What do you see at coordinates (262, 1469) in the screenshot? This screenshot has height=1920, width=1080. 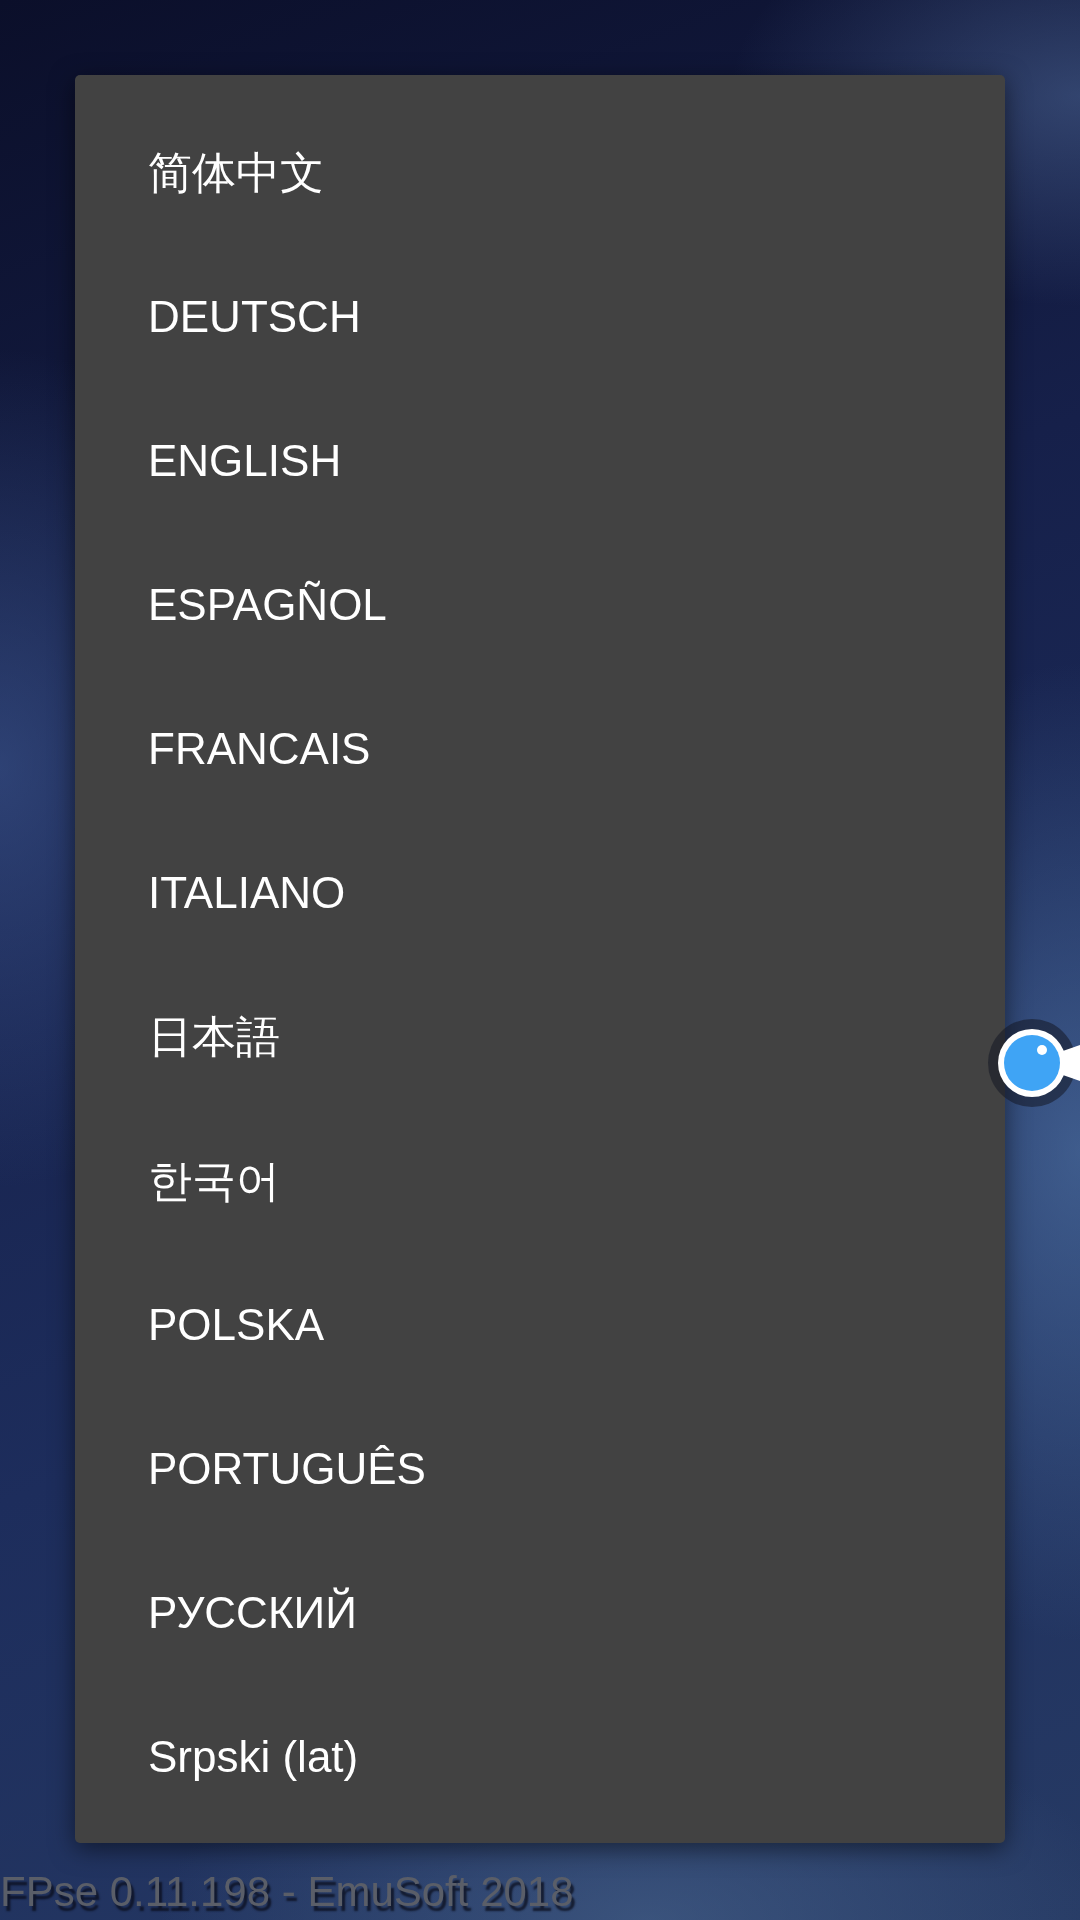 I see `language-option: PORTUGUÊS` at bounding box center [262, 1469].